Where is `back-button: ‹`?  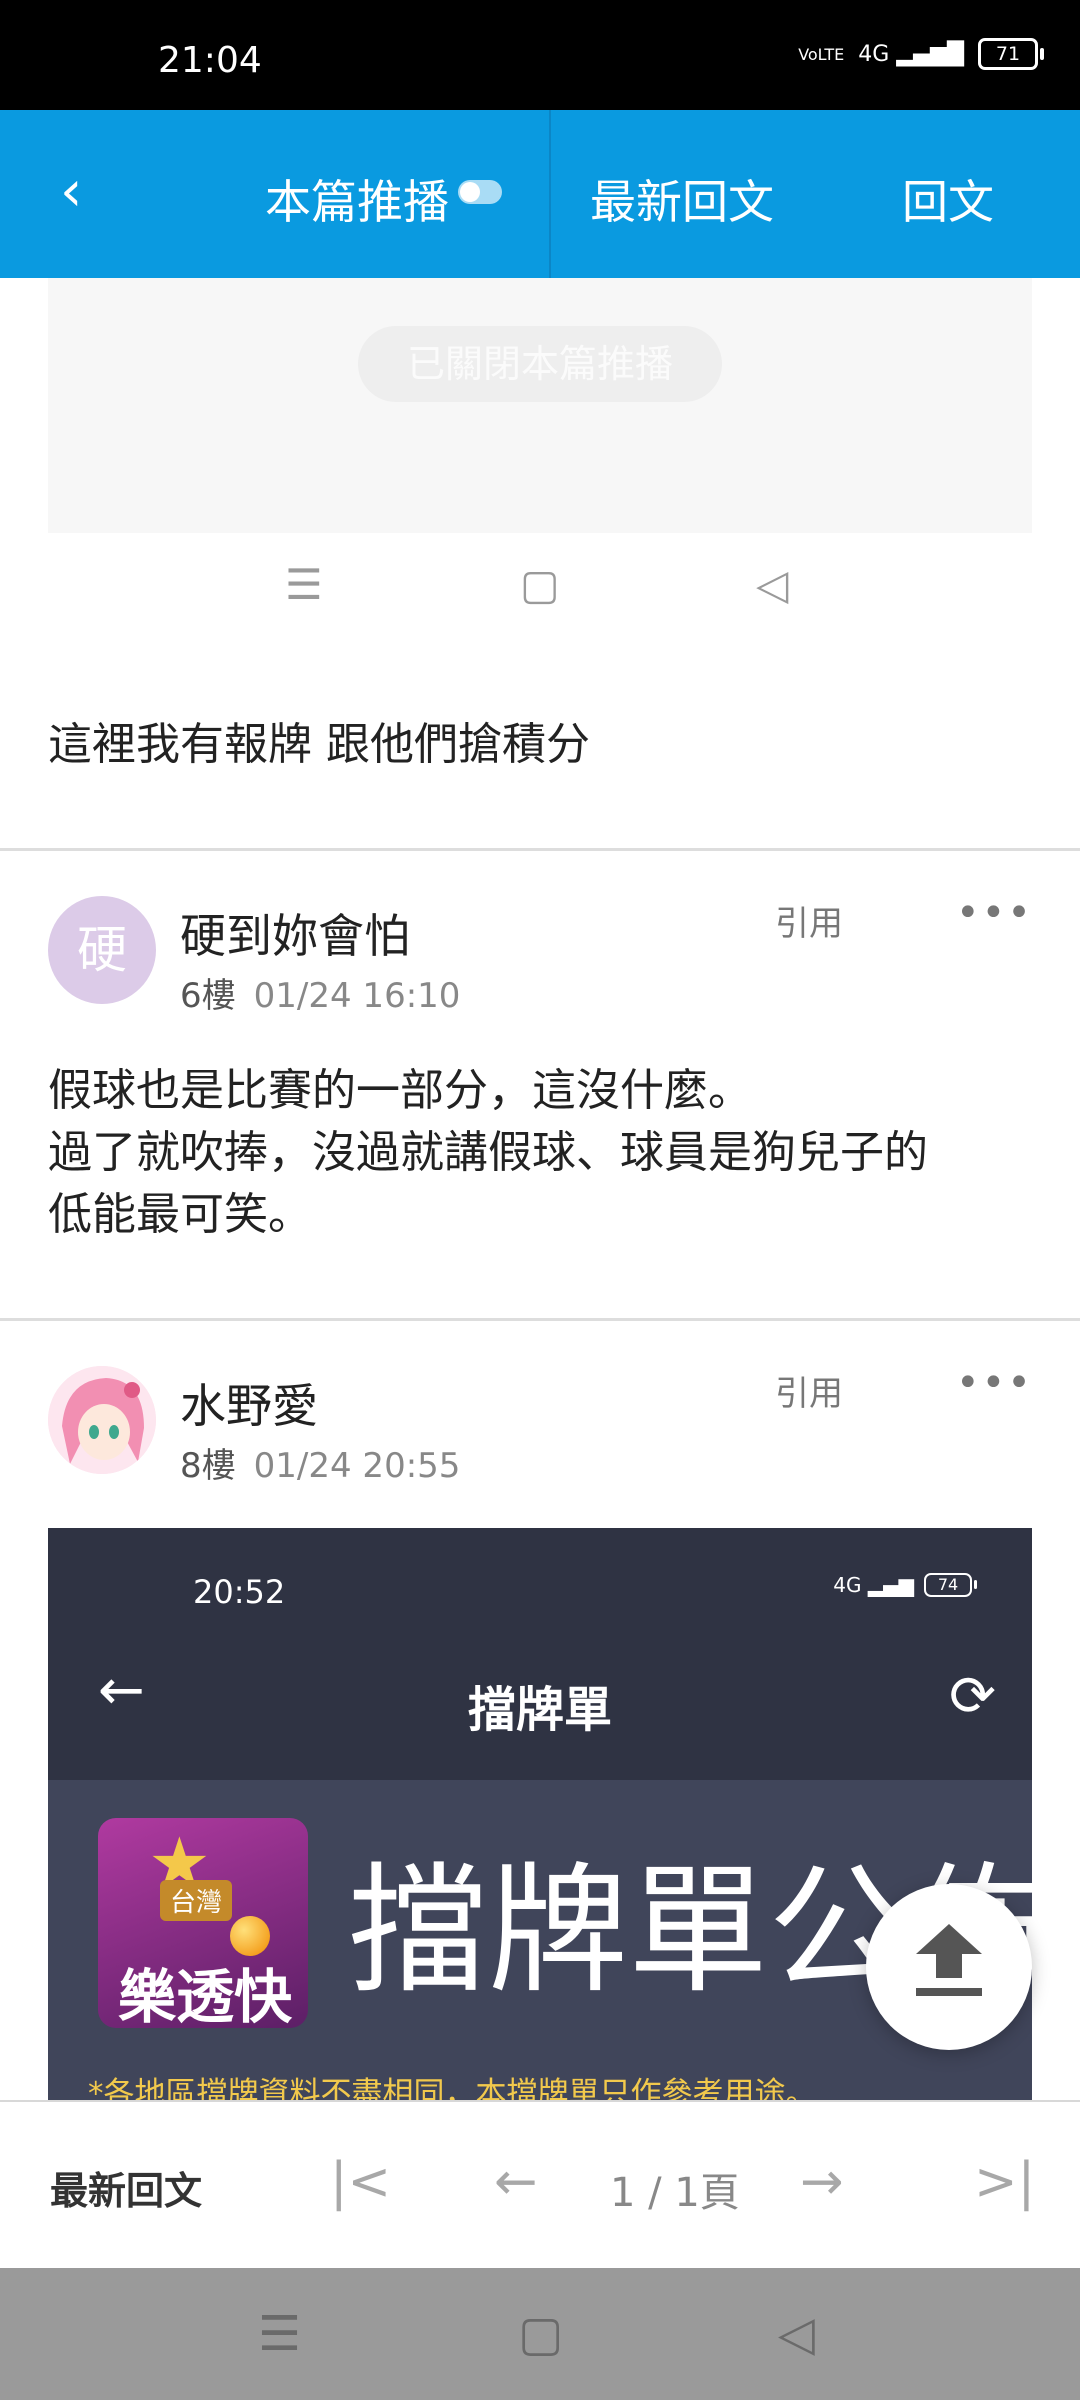
back-button: ‹ is located at coordinates (71, 192).